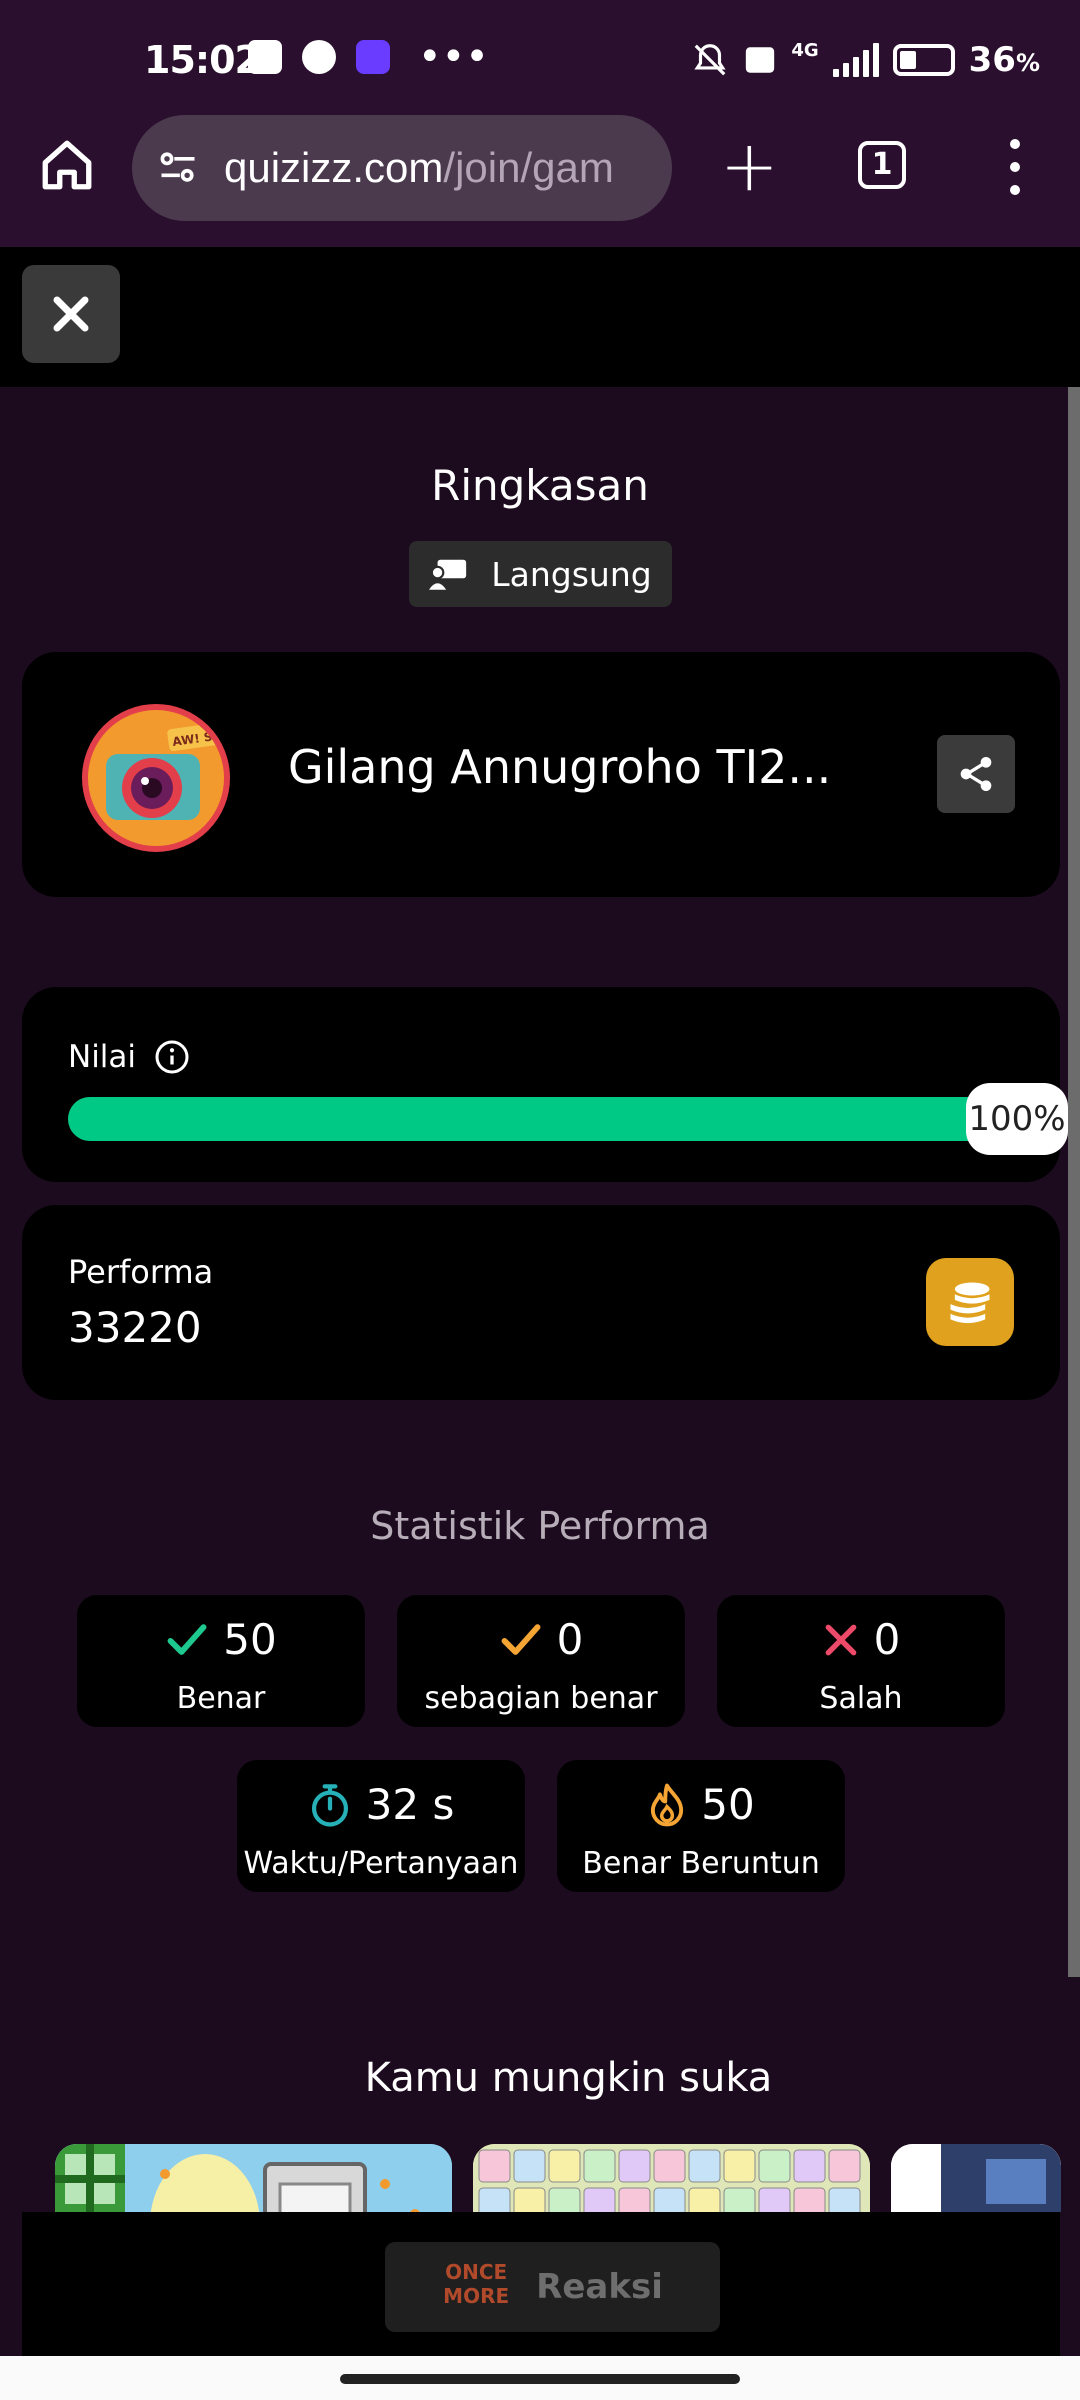 The width and height of the screenshot is (1080, 2400). I want to click on new-tab-icon: +, so click(749, 166).